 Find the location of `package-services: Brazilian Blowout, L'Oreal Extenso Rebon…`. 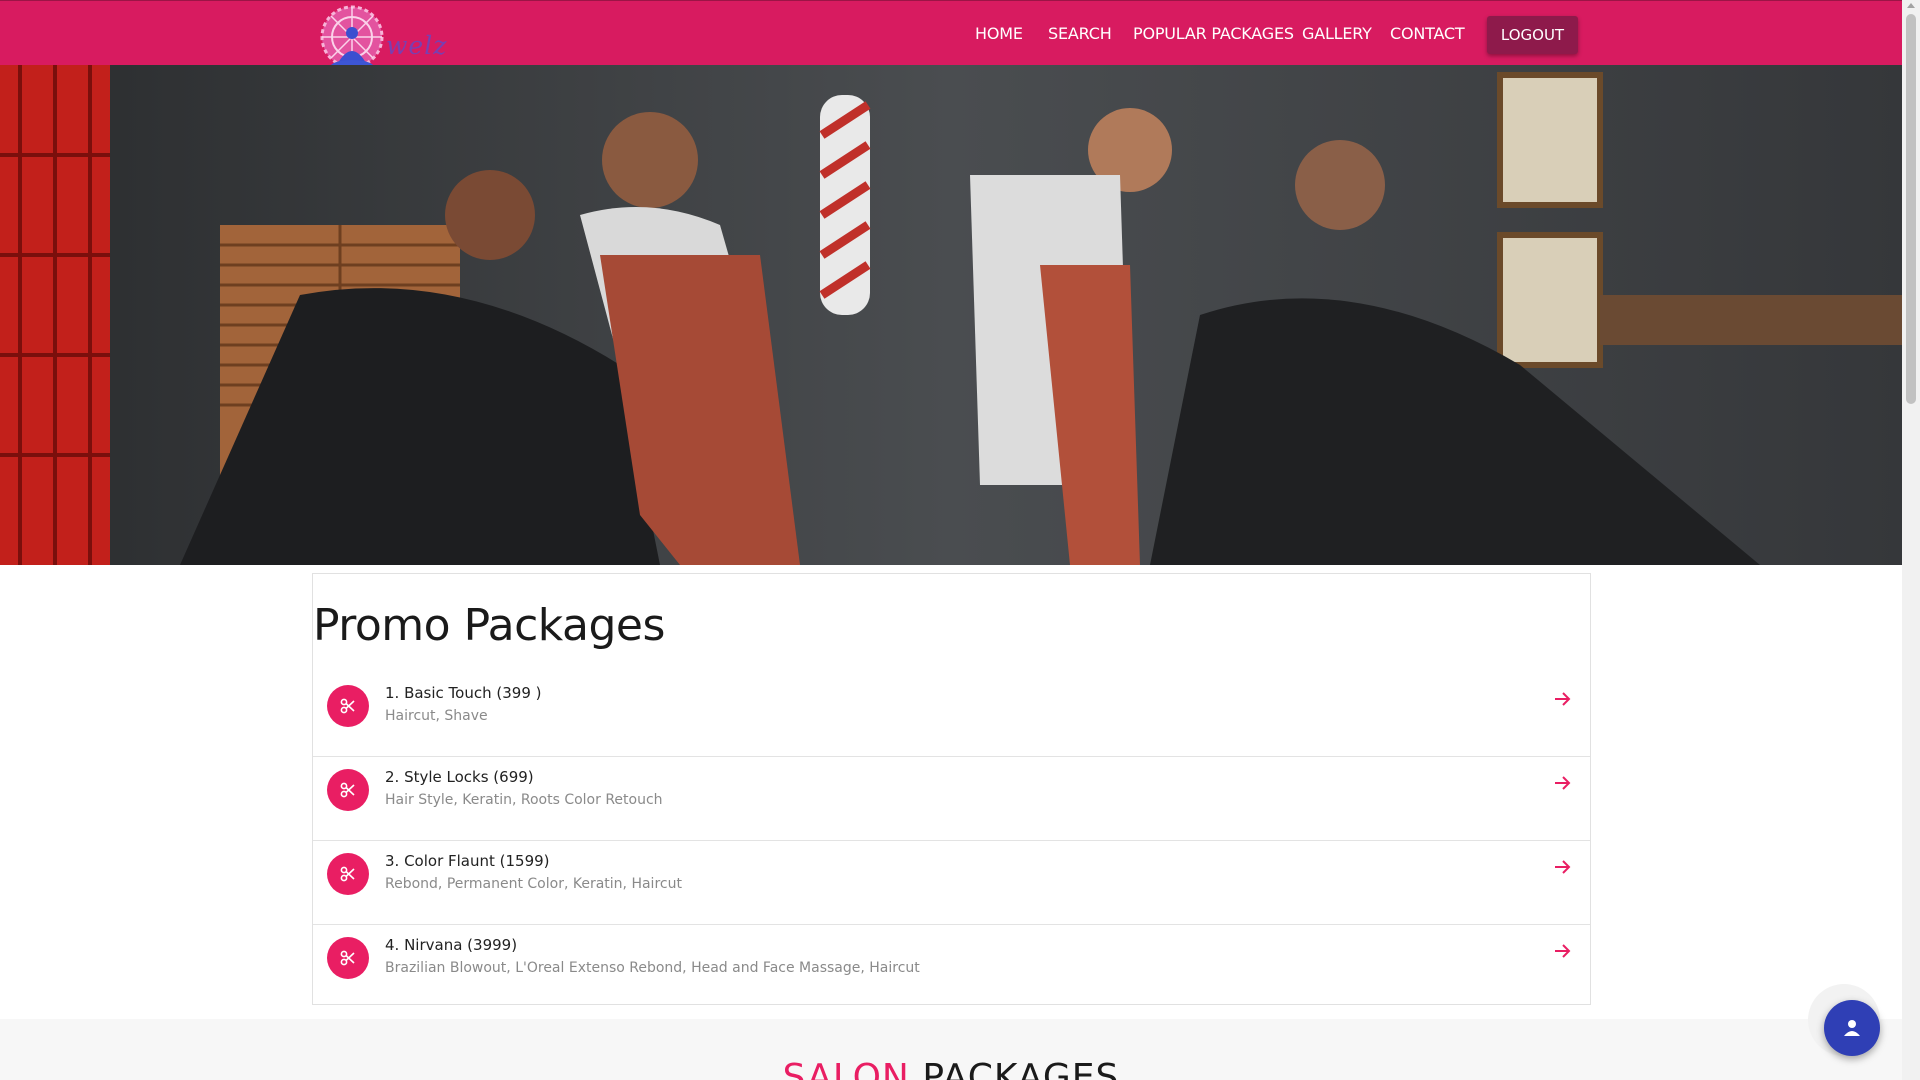

package-services: Brazilian Blowout, L'Oreal Extenso Rebon… is located at coordinates (652, 968).